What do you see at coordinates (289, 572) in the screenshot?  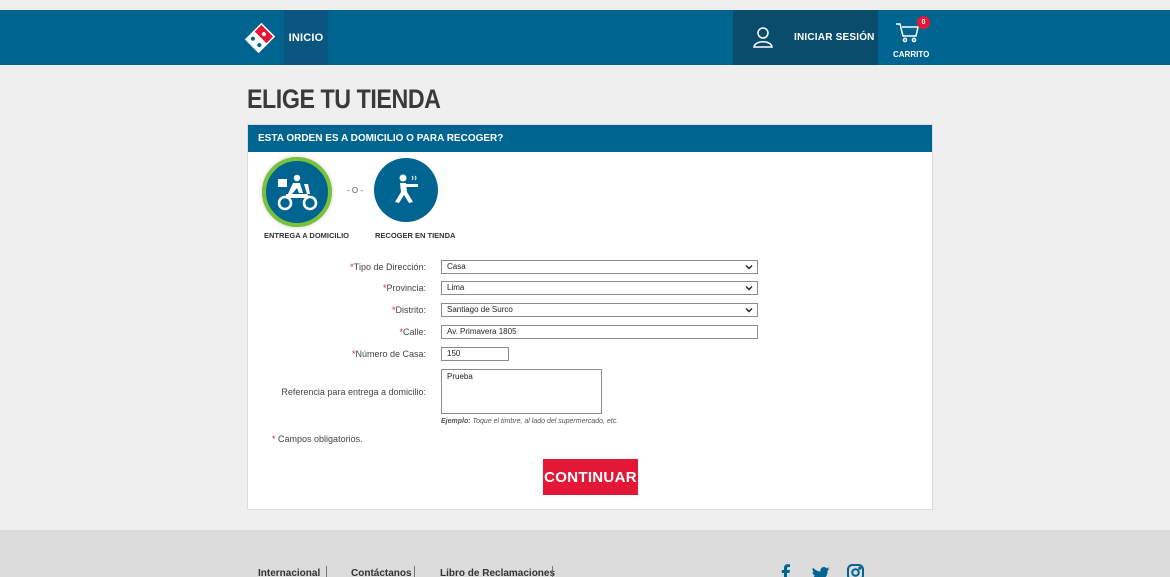 I see `footer-link-international: Internacional` at bounding box center [289, 572].